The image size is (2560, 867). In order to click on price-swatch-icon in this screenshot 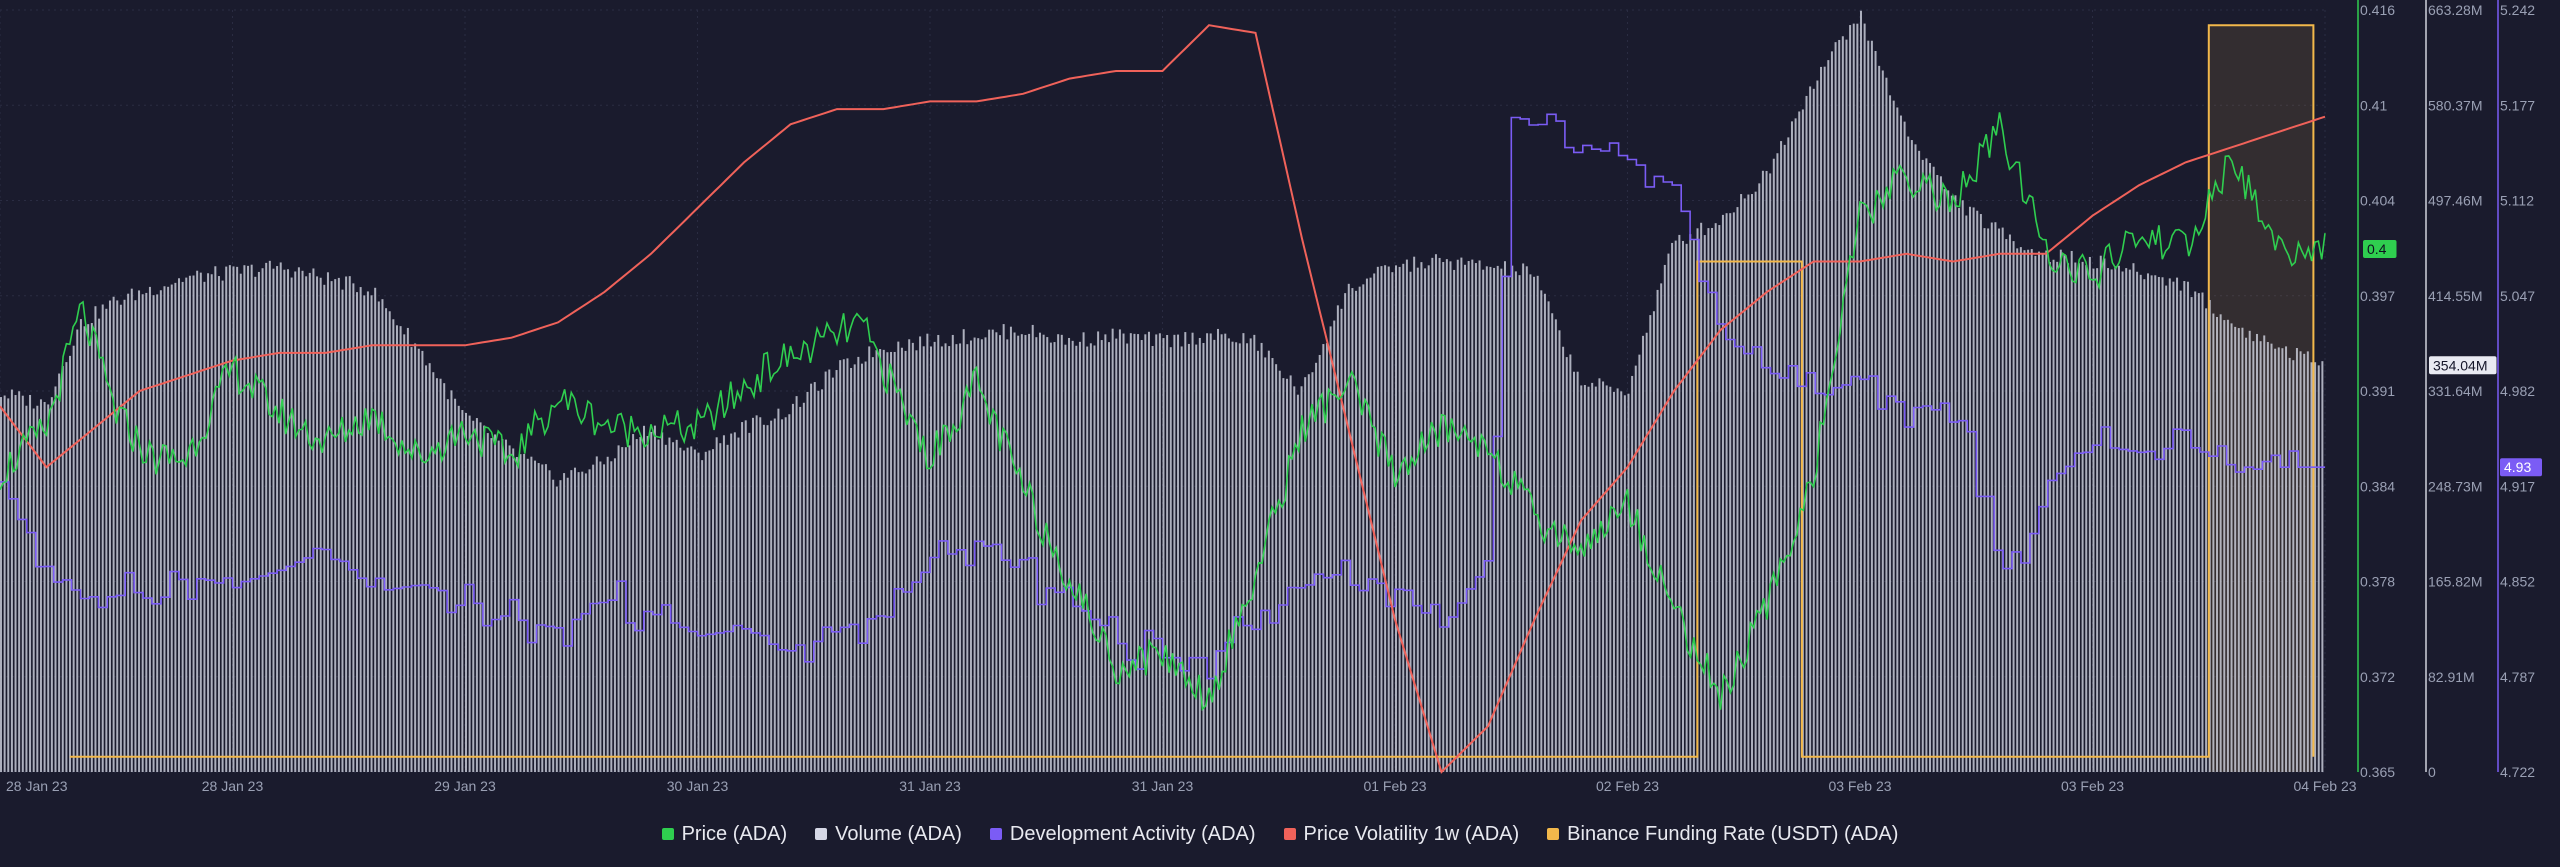, I will do `click(667, 834)`.